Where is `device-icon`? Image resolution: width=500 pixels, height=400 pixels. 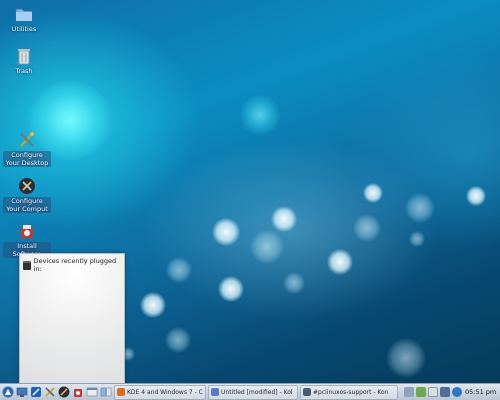
device-icon is located at coordinates (27, 265).